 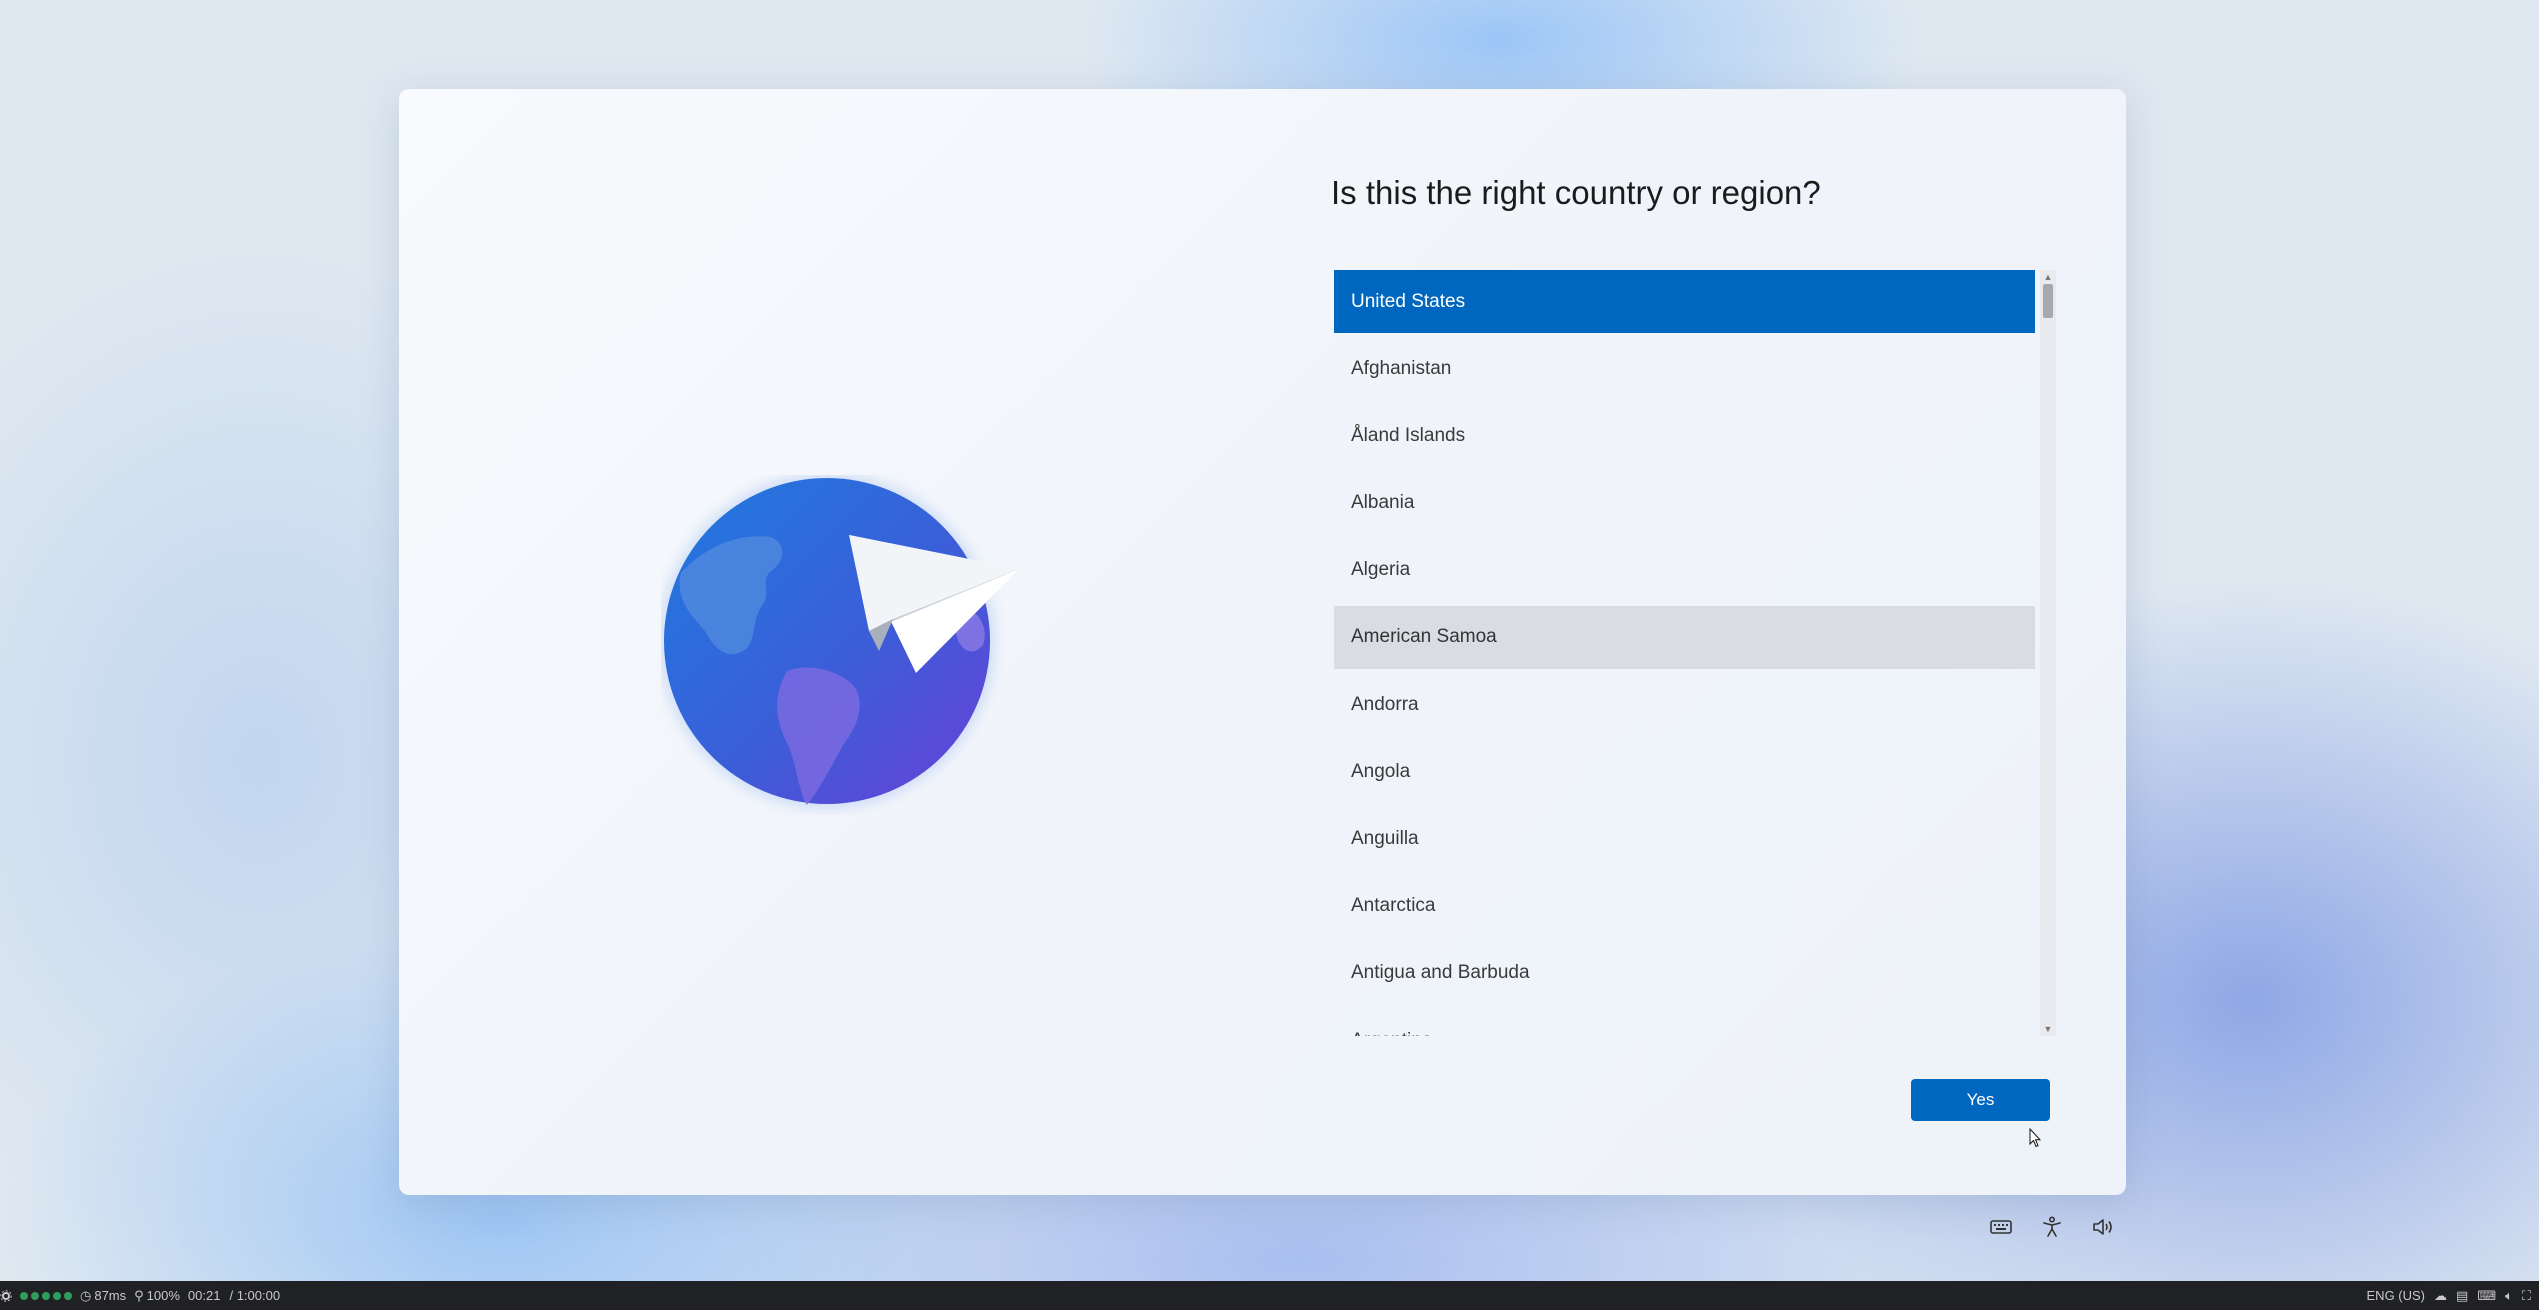 I want to click on clipboard-icon: ▤, so click(x=2462, y=1296).